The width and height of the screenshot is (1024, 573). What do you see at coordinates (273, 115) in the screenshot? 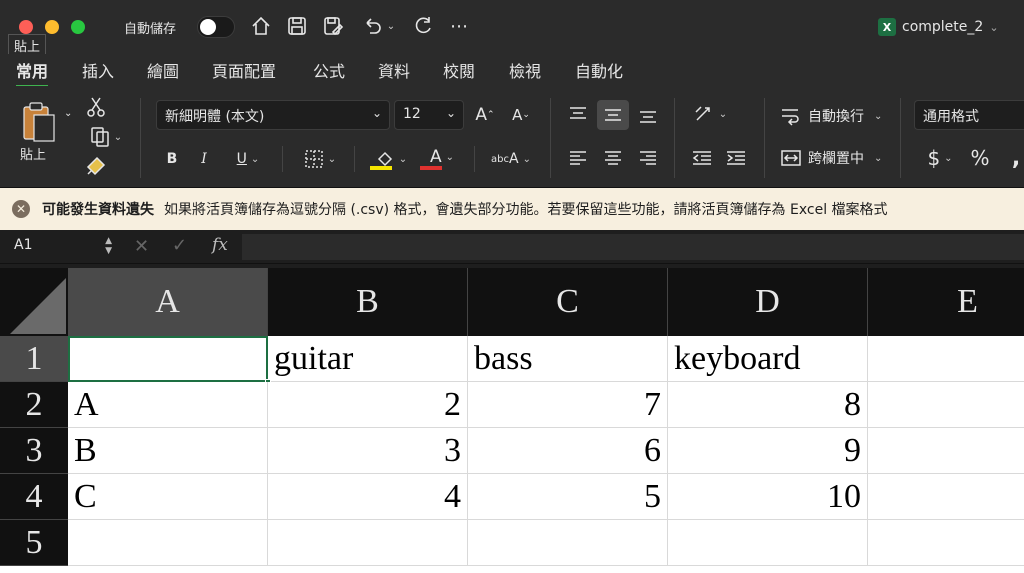
I see `font-name-select: 新細明體 (本文) ⌄` at bounding box center [273, 115].